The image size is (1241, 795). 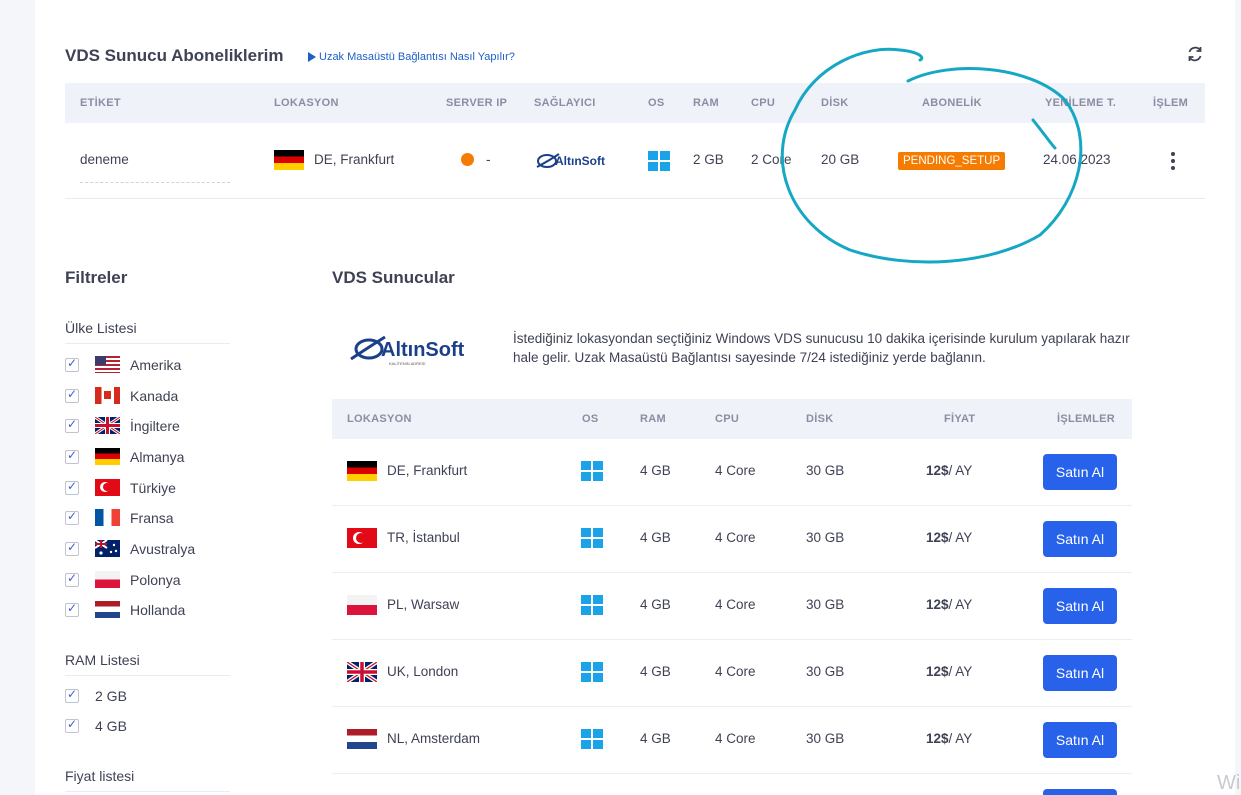 I want to click on col-price: FİYAT, so click(x=960, y=419).